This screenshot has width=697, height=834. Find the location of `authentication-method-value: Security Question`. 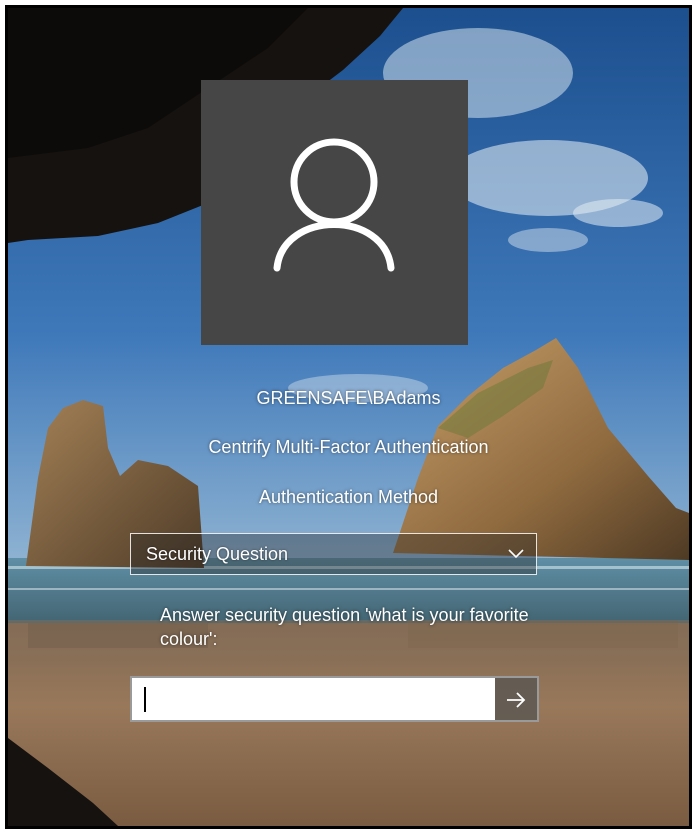

authentication-method-value: Security Question is located at coordinates (217, 554).